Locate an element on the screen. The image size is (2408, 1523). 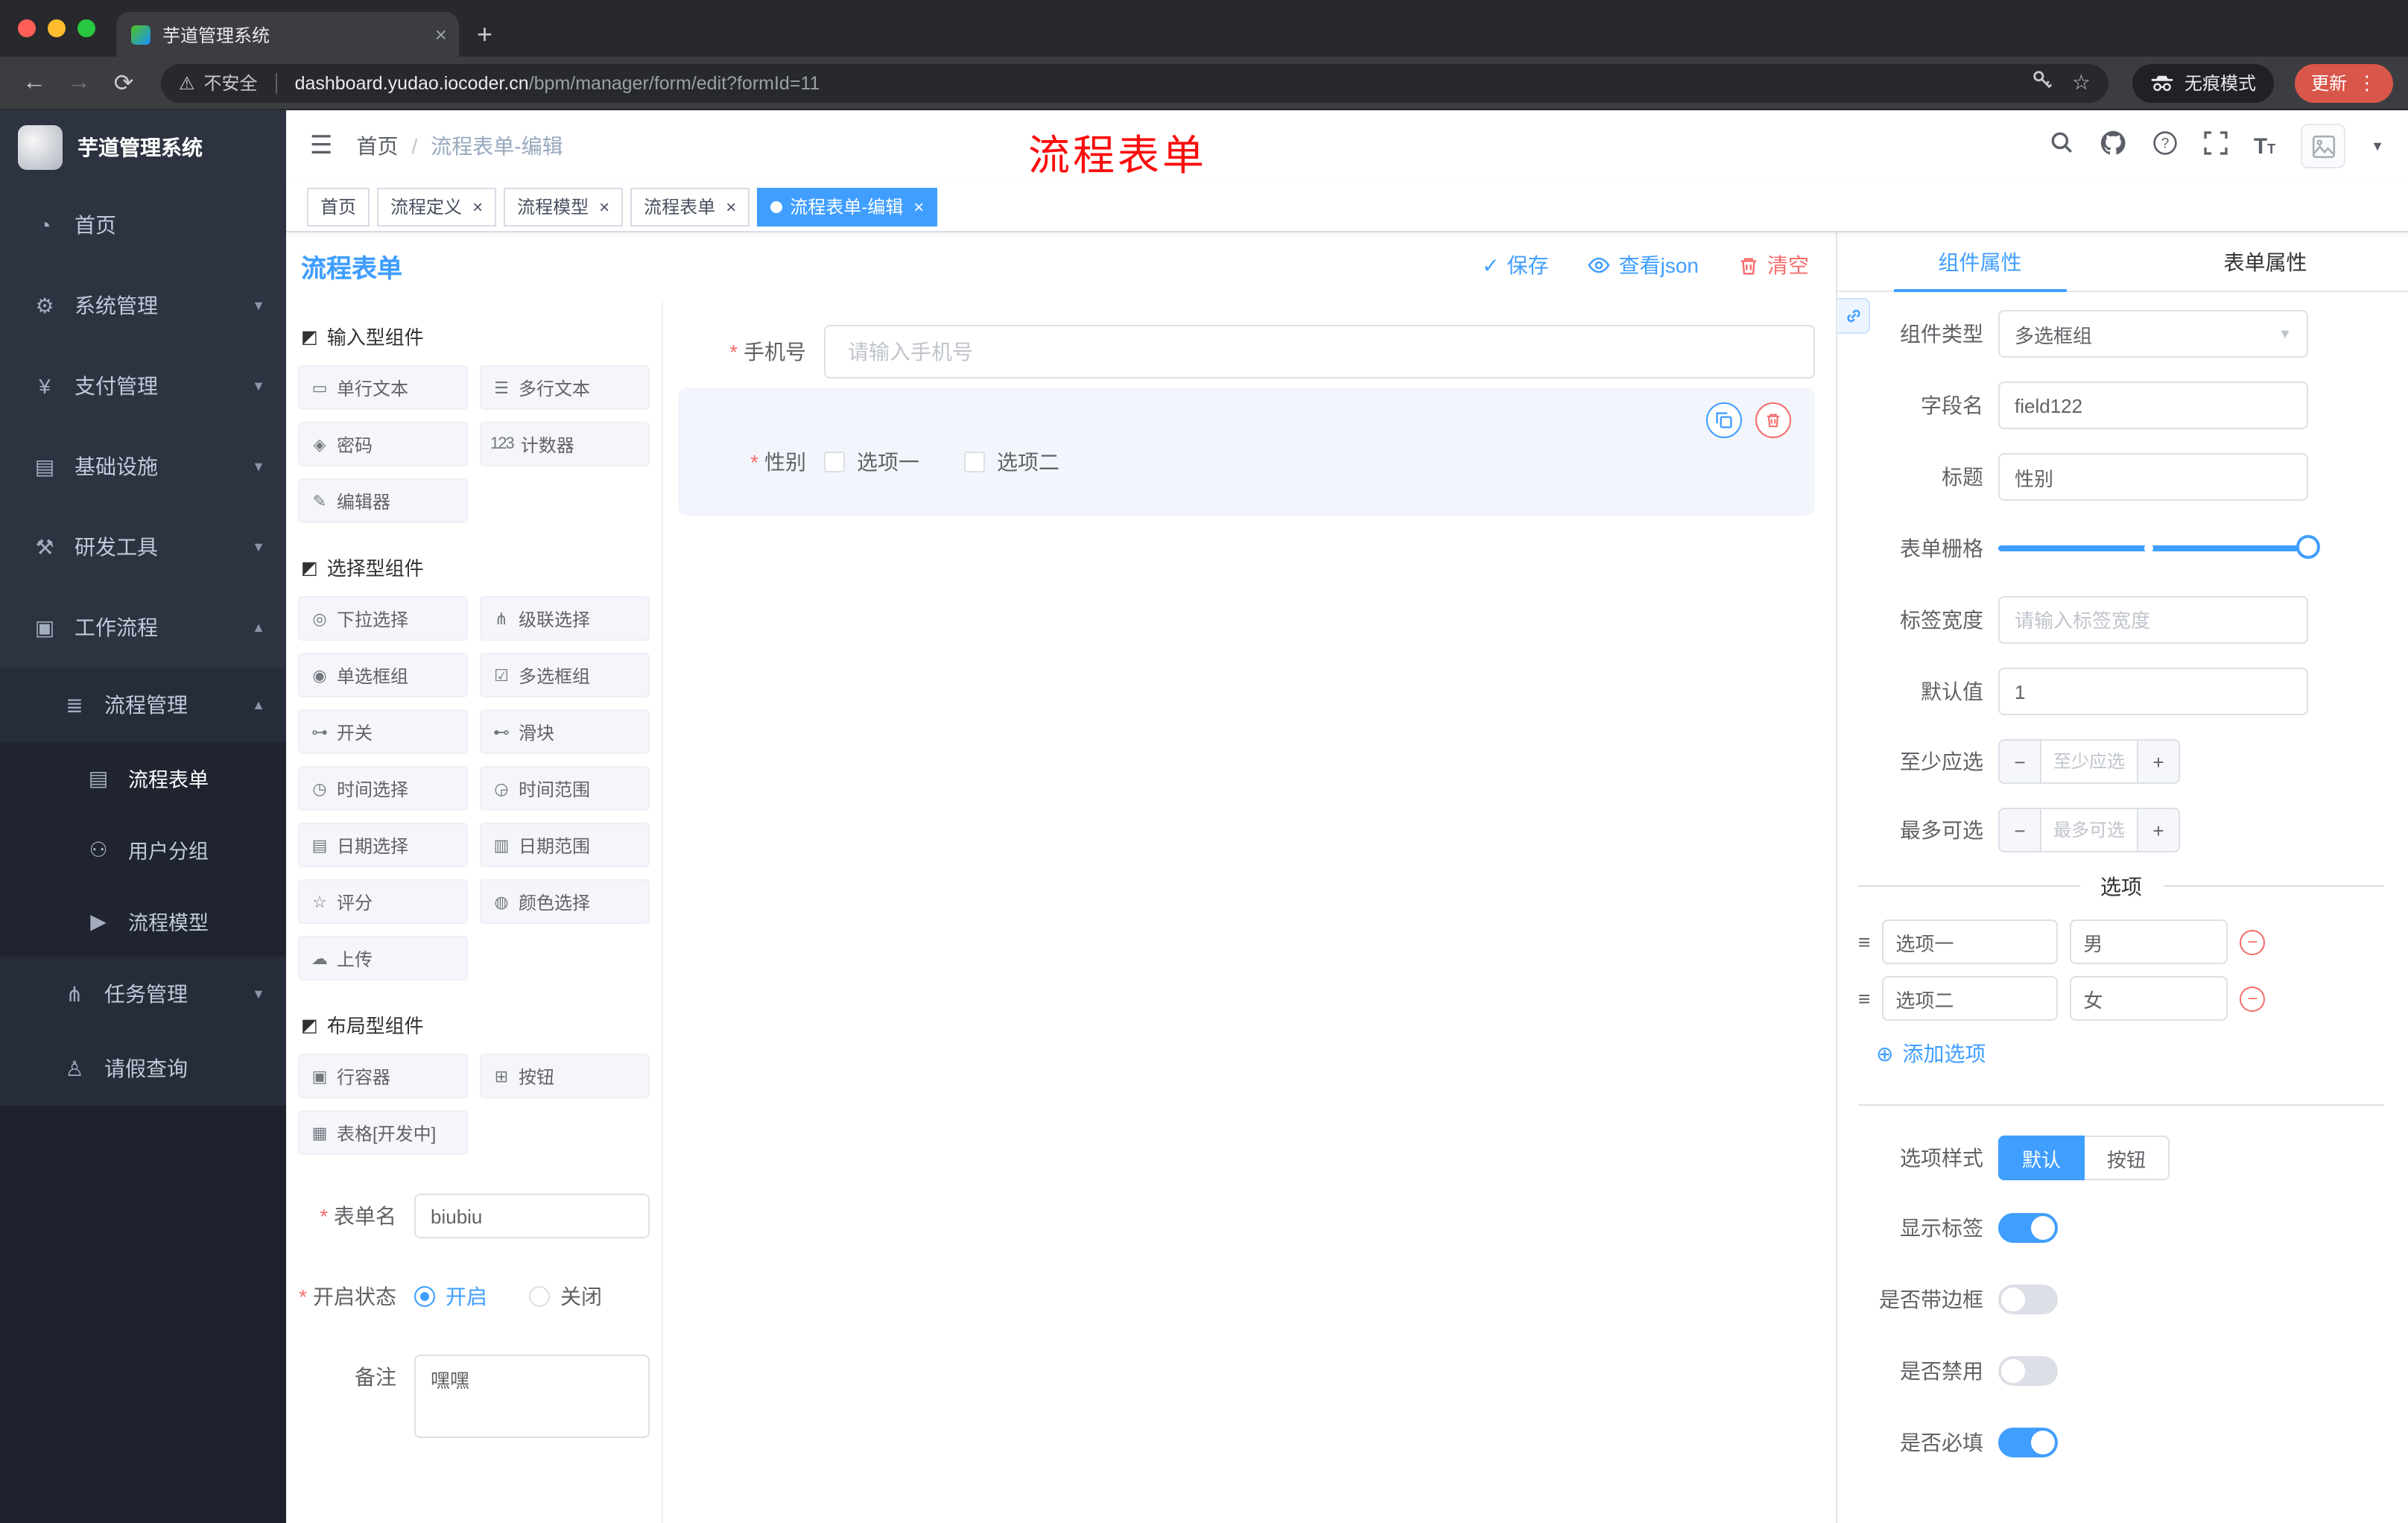
checkbox-option-2: 选项二 is located at coordinates (1011, 462).